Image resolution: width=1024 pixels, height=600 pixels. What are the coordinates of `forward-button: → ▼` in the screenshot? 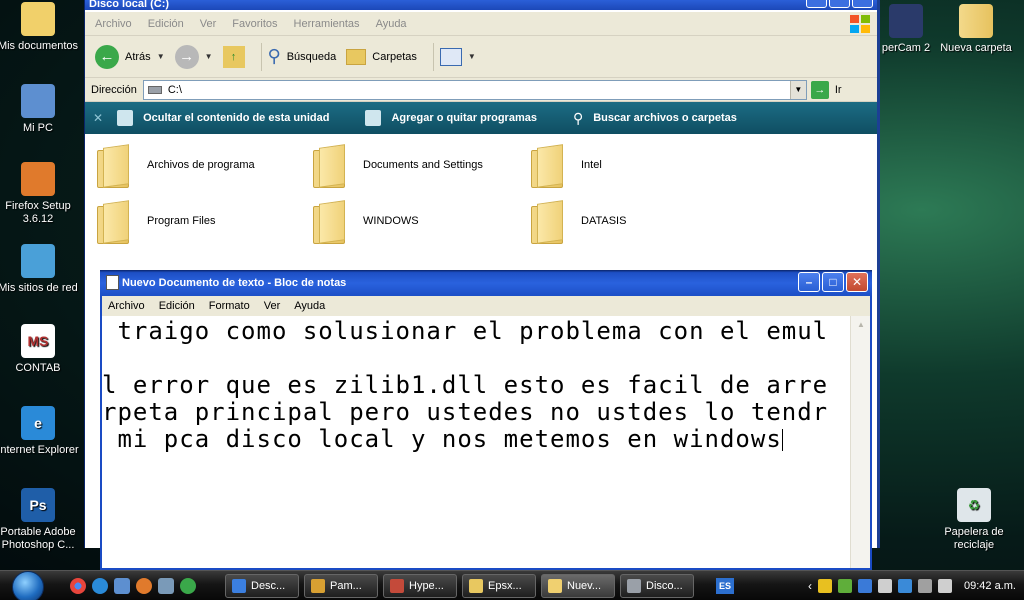 It's located at (193, 56).